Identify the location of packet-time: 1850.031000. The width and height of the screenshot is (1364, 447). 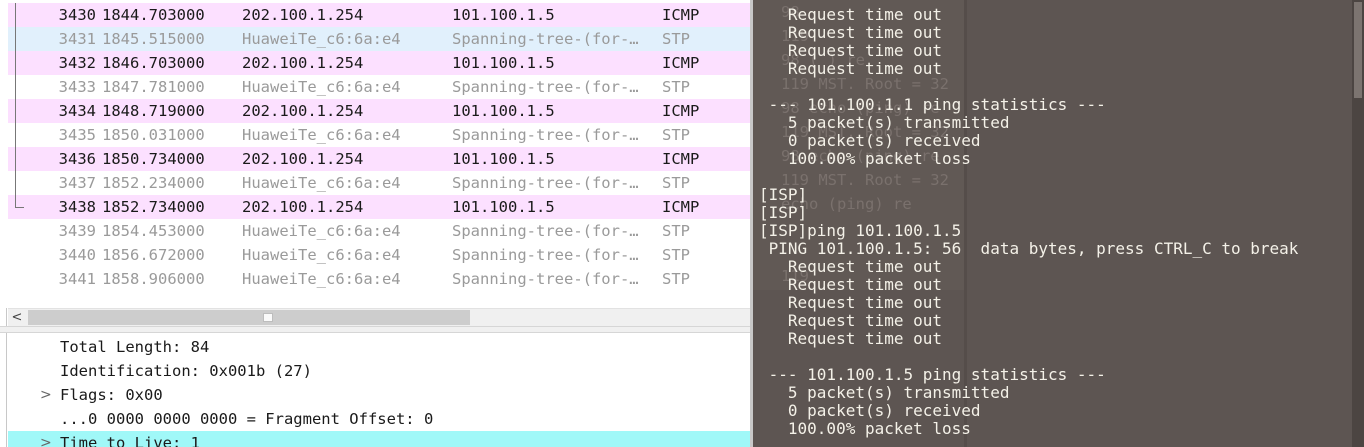
(153, 135).